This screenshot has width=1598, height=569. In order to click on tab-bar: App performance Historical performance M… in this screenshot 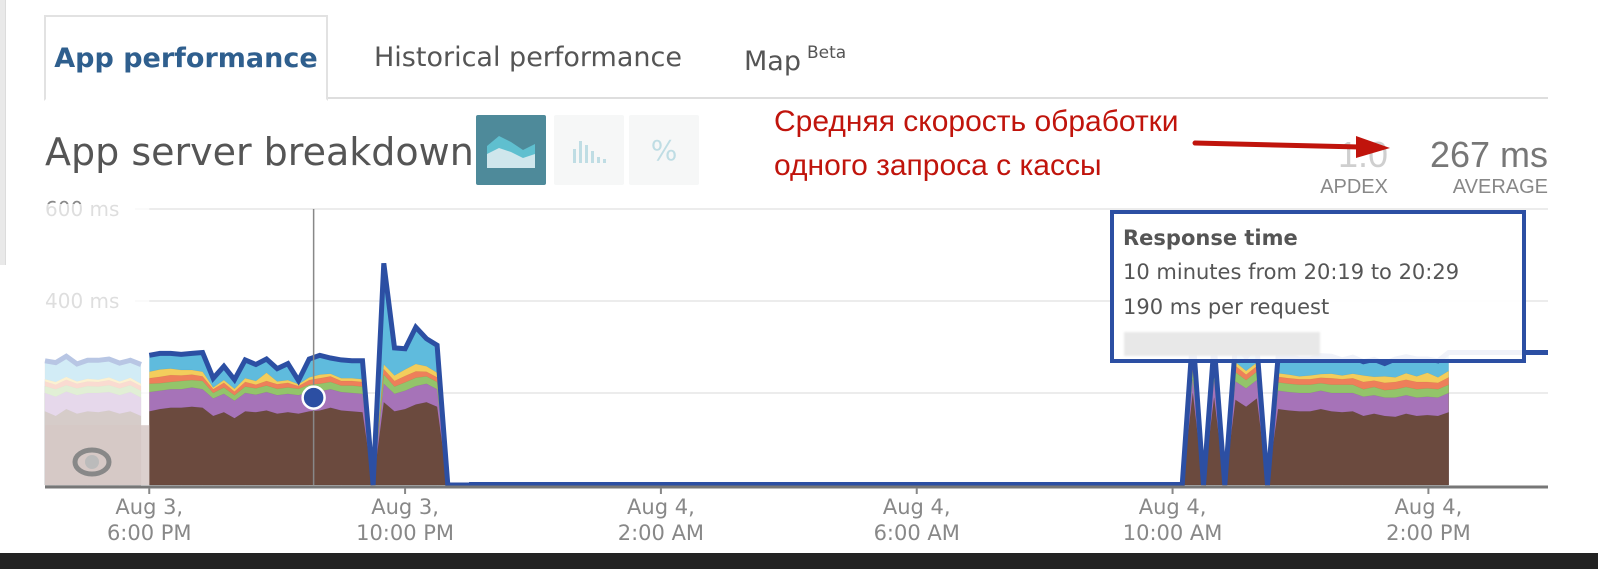, I will do `click(796, 58)`.